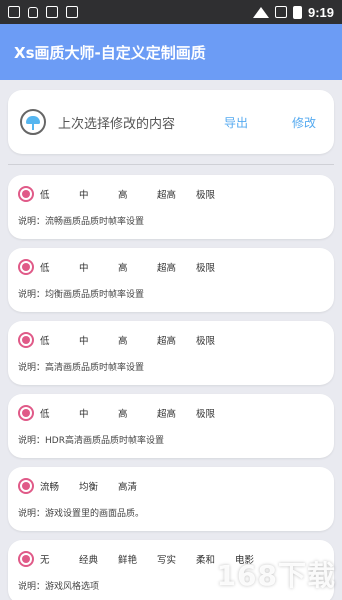  Describe the element at coordinates (81, 368) in the screenshot. I see `setting-description: 说明：高清画质品质时帧率设置` at that location.